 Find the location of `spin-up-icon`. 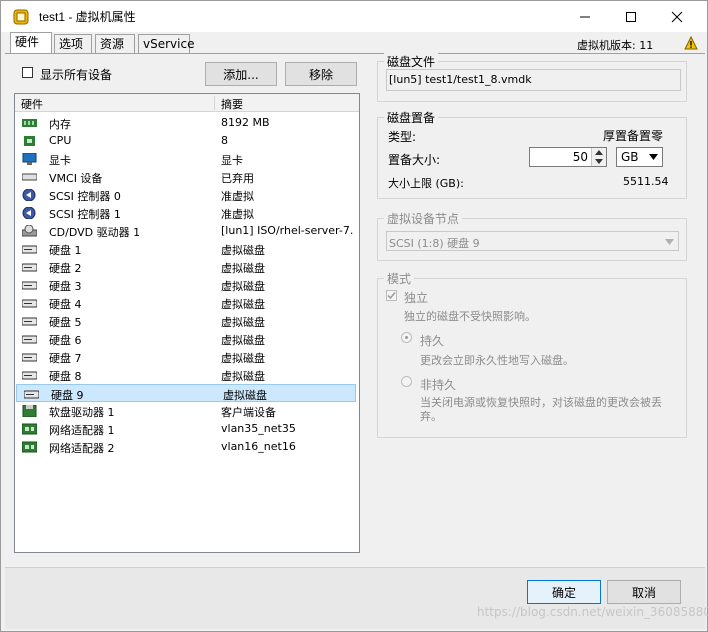

spin-up-icon is located at coordinates (599, 152).